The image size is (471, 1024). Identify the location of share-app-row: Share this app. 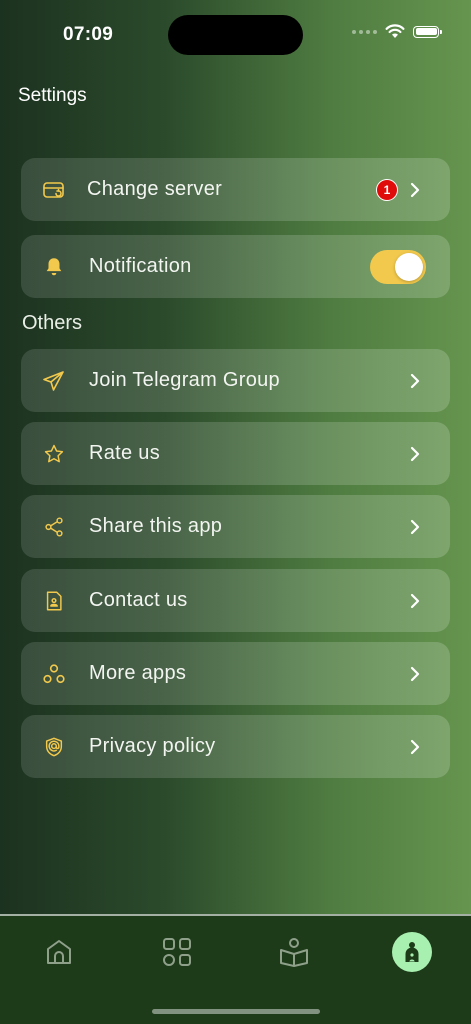
(235, 526).